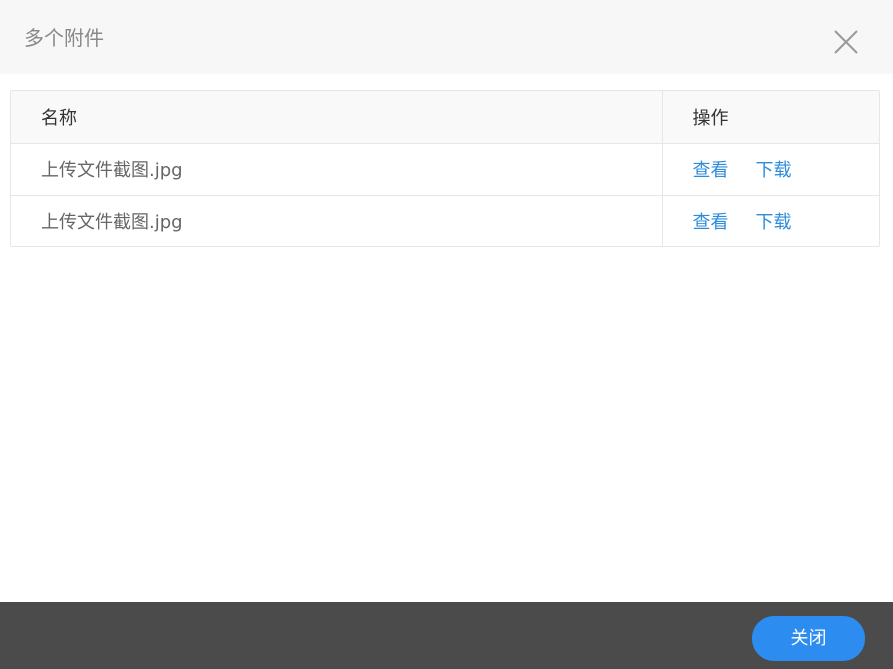 The height and width of the screenshot is (669, 893). Describe the element at coordinates (336, 117) in the screenshot. I see `column-header-name: 名称` at that location.